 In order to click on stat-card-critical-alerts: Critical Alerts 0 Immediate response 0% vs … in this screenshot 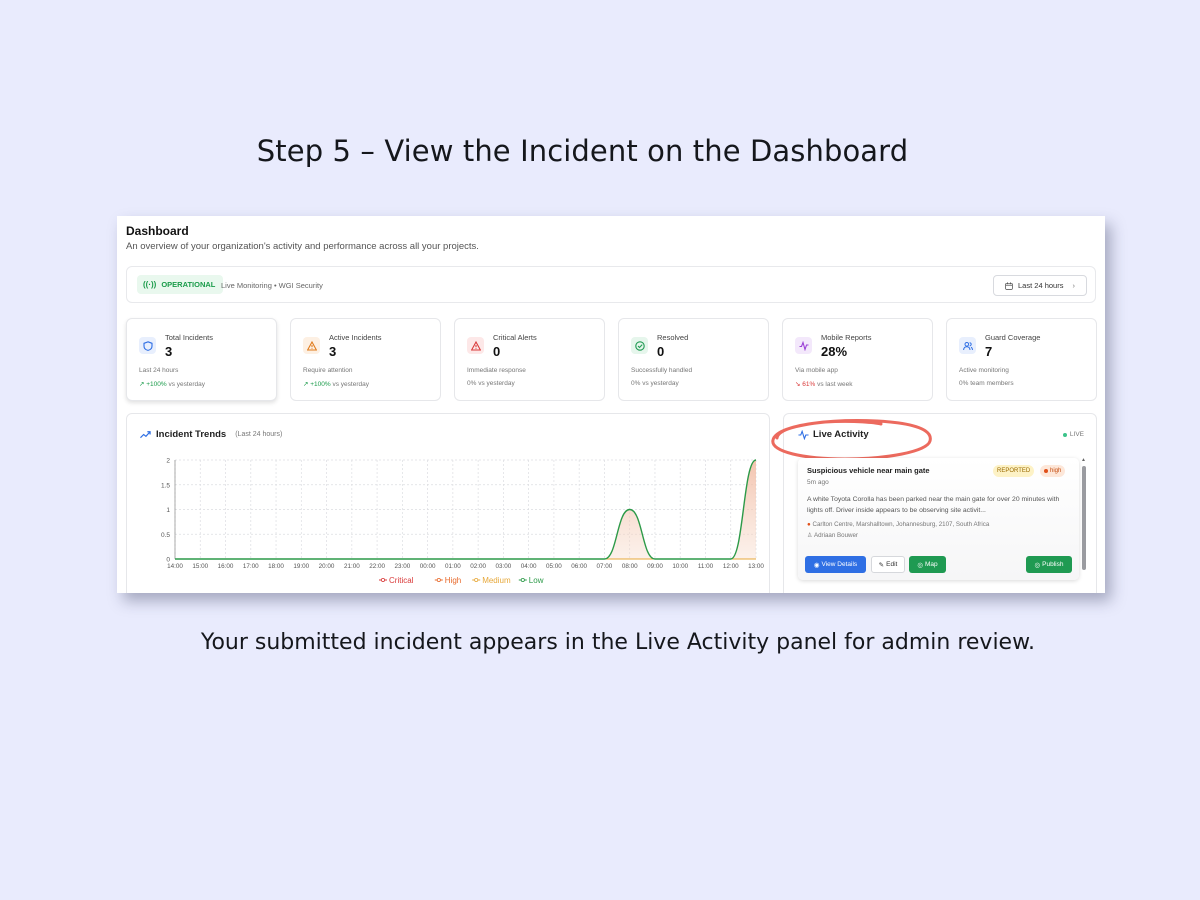, I will do `click(529, 359)`.